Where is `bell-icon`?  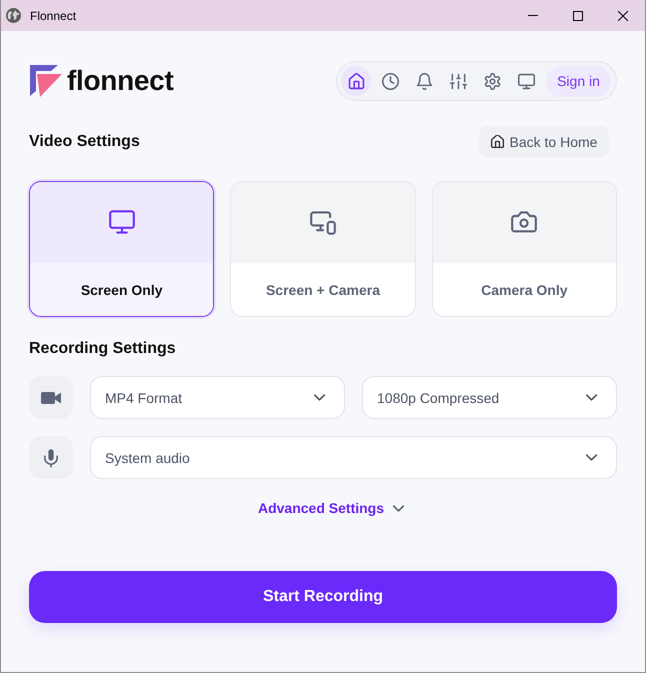
bell-icon is located at coordinates (424, 81).